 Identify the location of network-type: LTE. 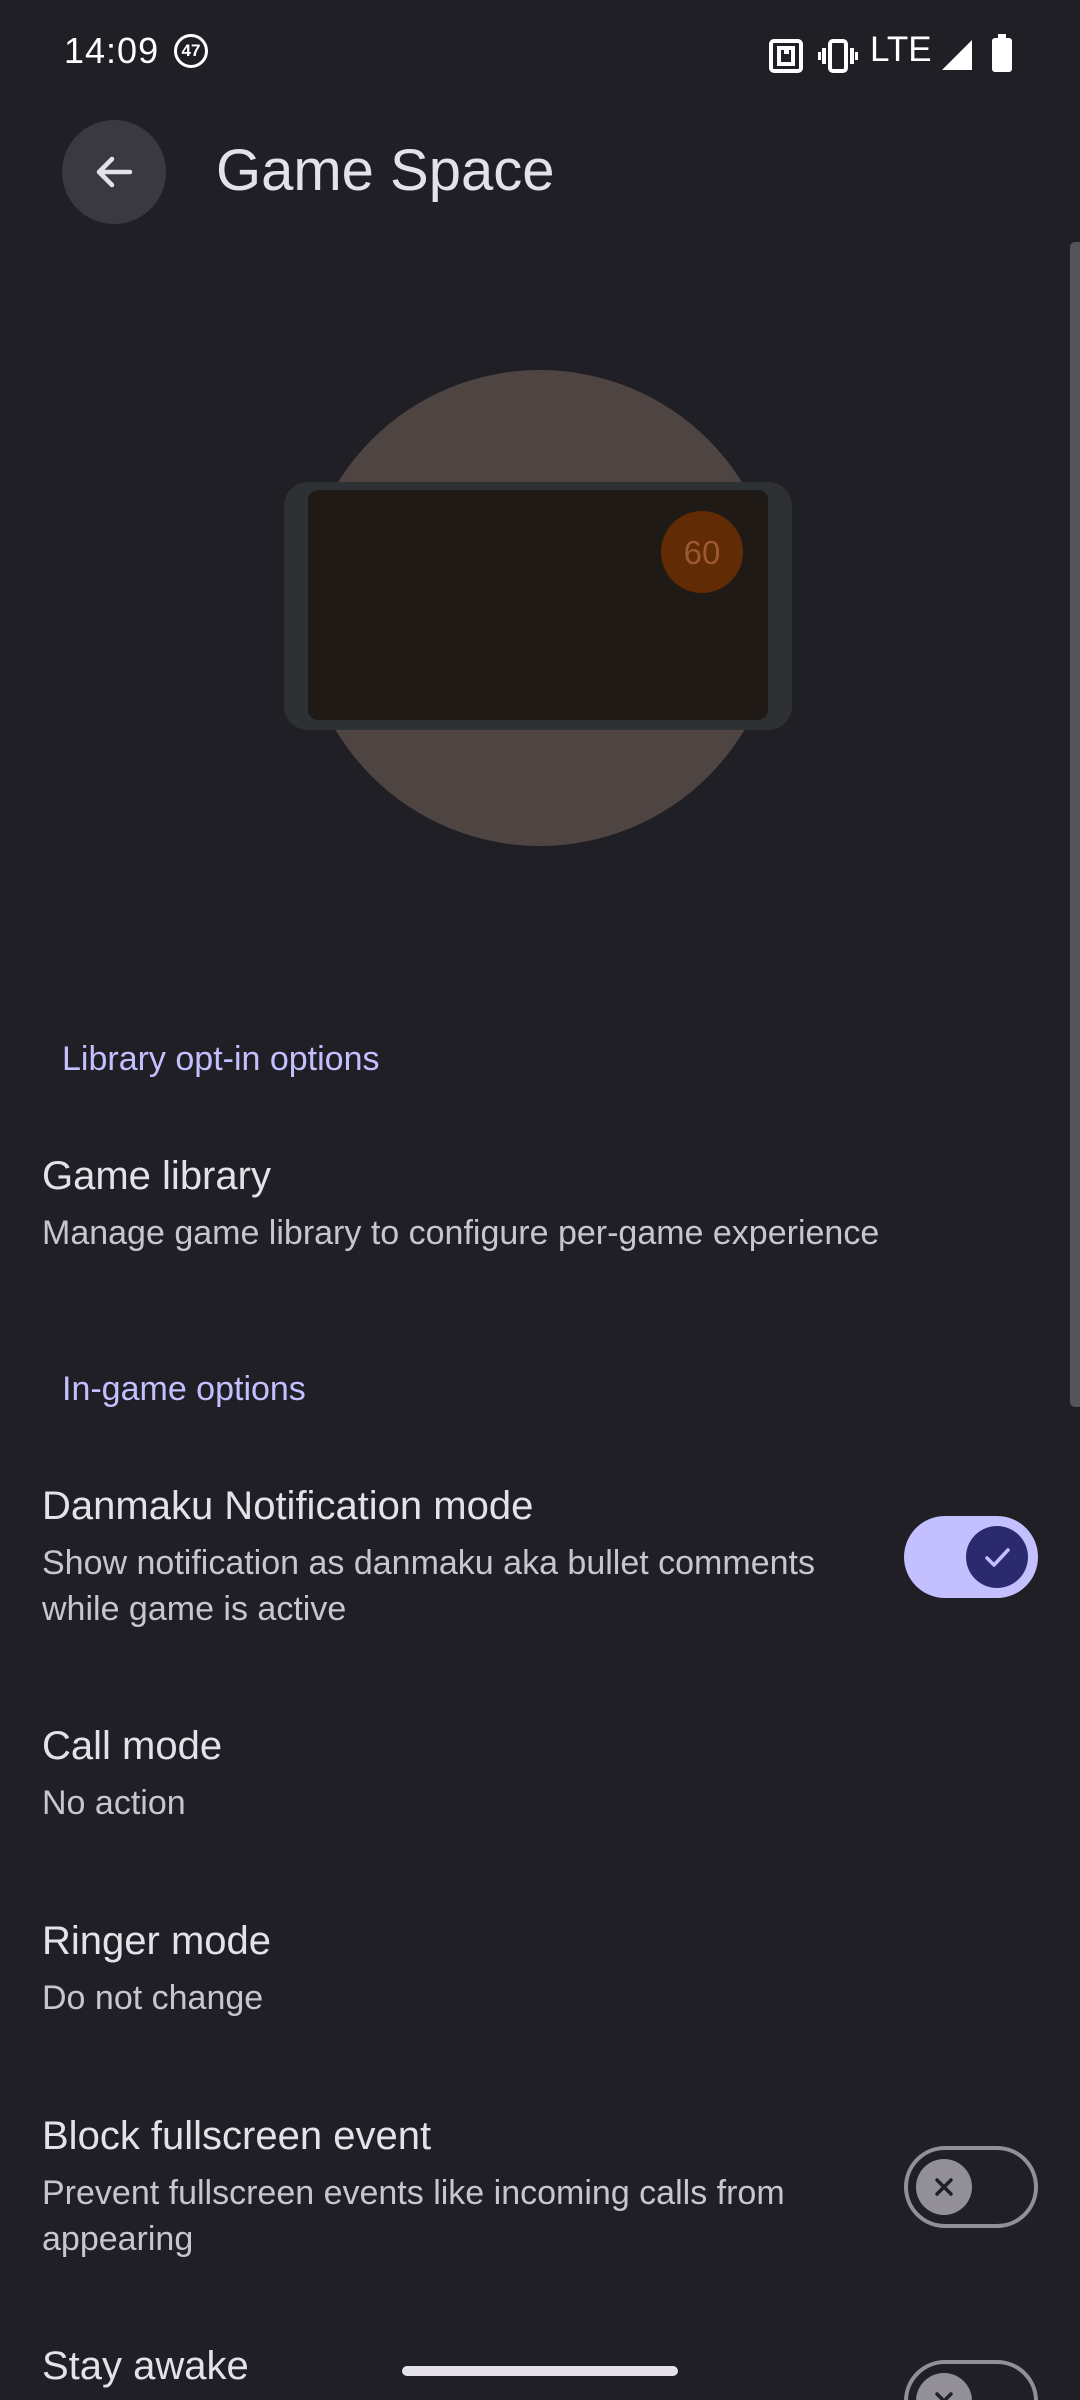
(901, 49).